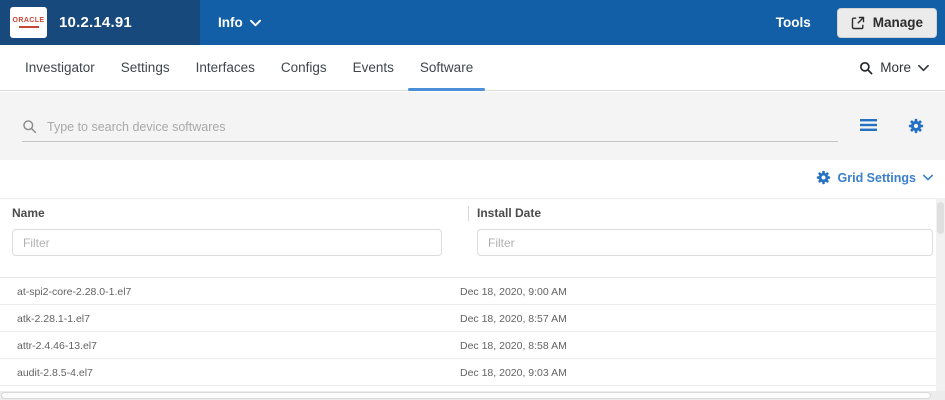 This screenshot has width=945, height=400. What do you see at coordinates (225, 68) in the screenshot?
I see `tab-interfaces: Interfaces` at bounding box center [225, 68].